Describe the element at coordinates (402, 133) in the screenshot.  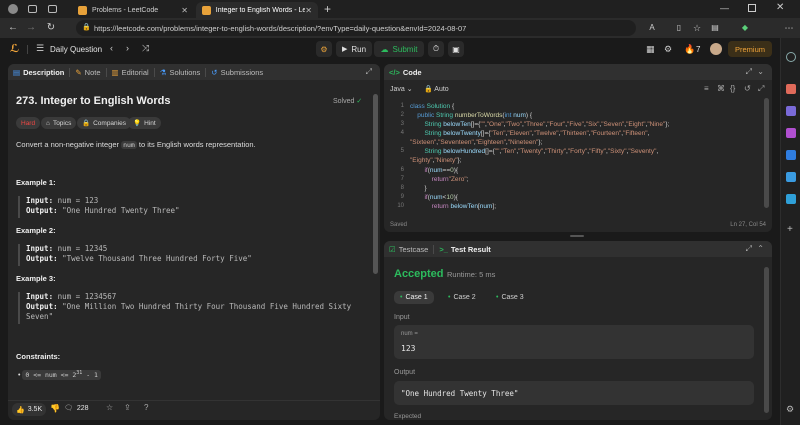
I see `line-number: 4` at that location.